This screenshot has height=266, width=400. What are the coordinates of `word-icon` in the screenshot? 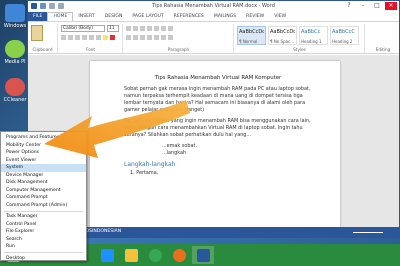 It's located at (203, 255).